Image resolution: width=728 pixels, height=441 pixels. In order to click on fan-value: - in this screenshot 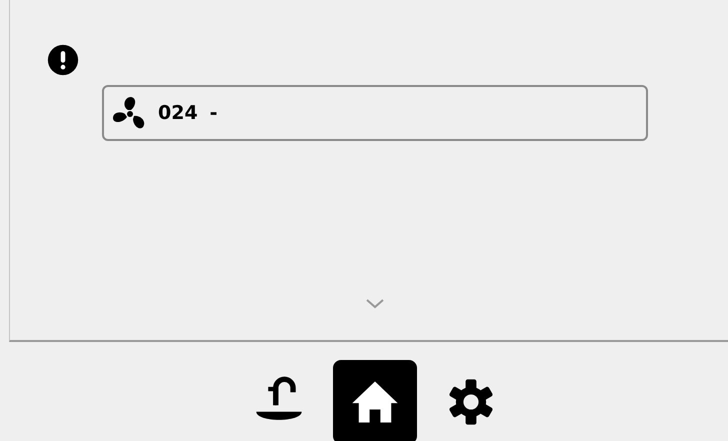, I will do `click(214, 113)`.